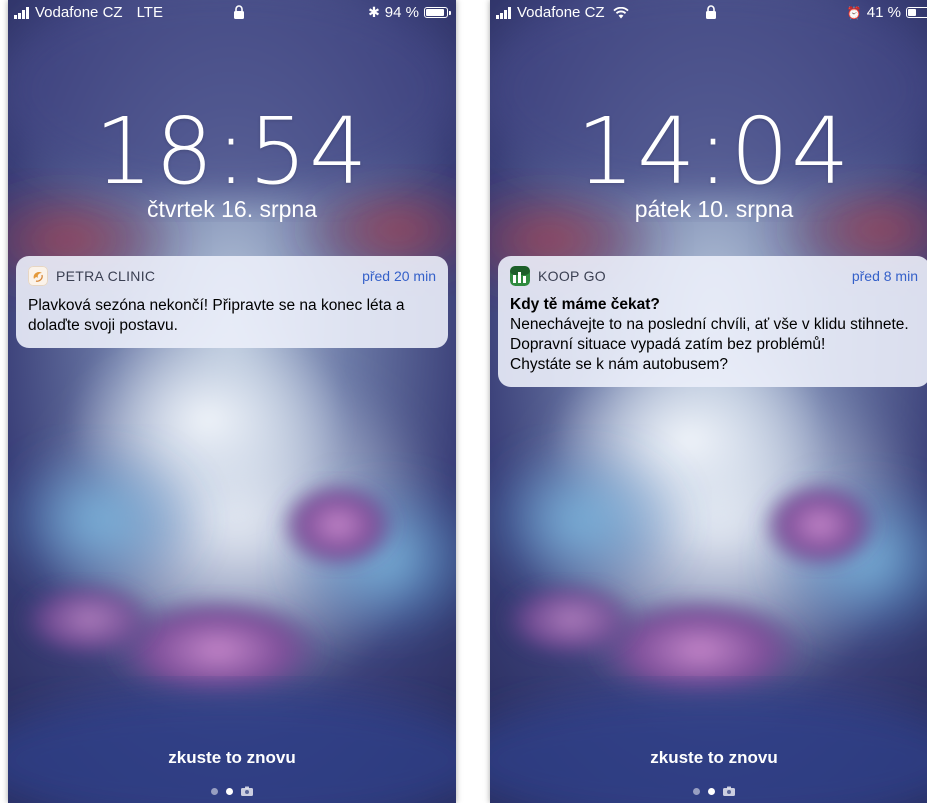  Describe the element at coordinates (854, 12) in the screenshot. I see `alarm-icon: ⏰` at that location.